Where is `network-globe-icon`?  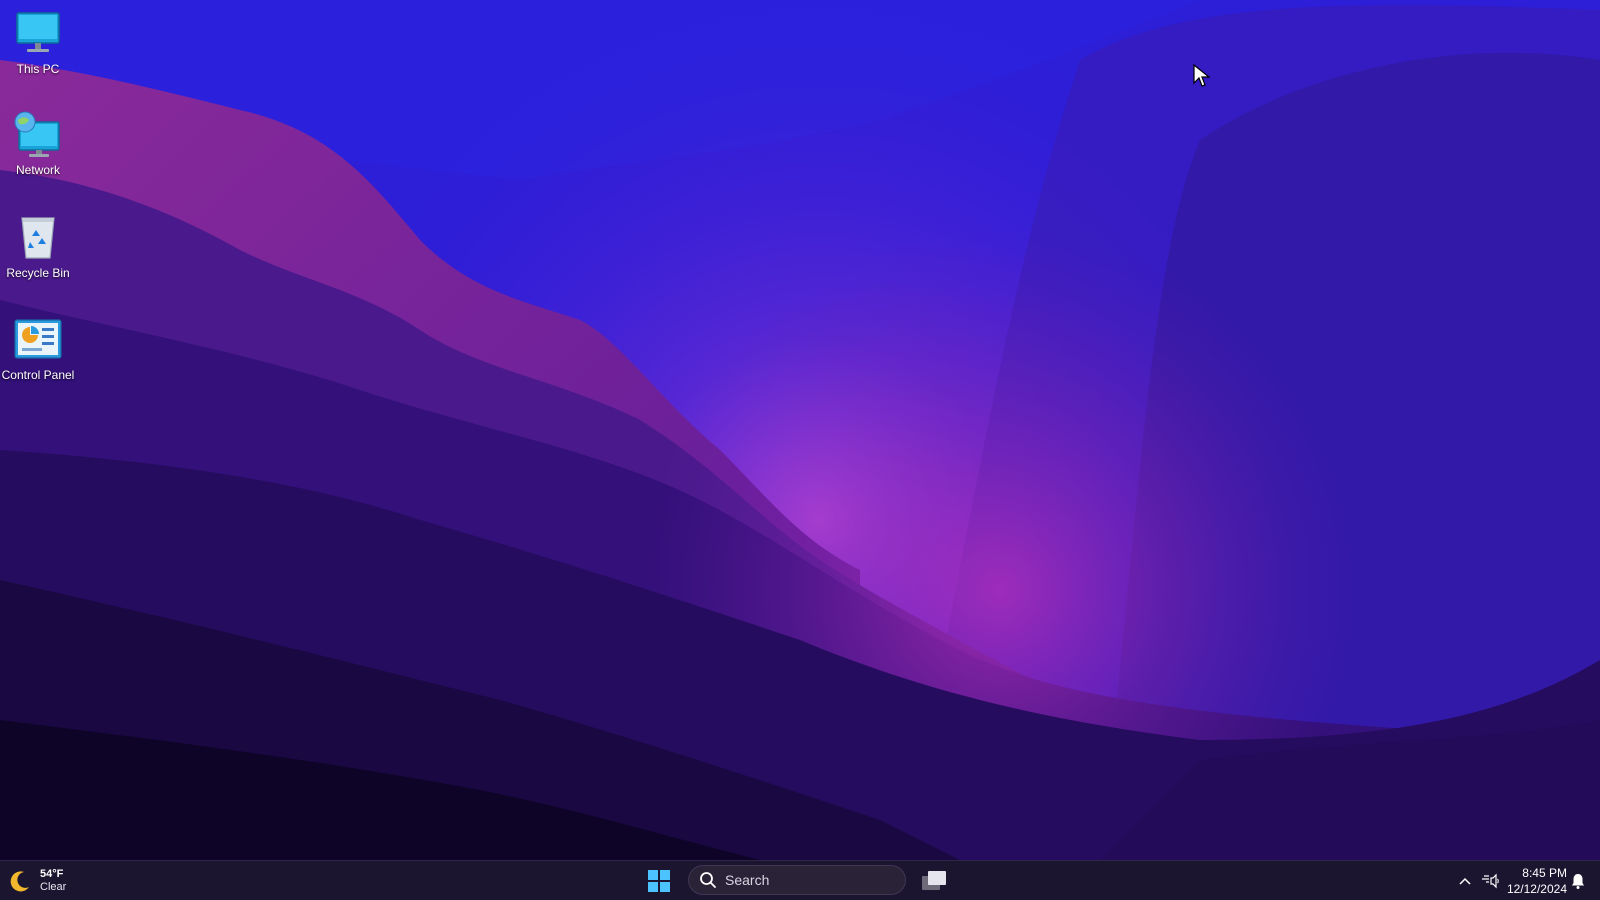
network-globe-icon is located at coordinates (38, 134).